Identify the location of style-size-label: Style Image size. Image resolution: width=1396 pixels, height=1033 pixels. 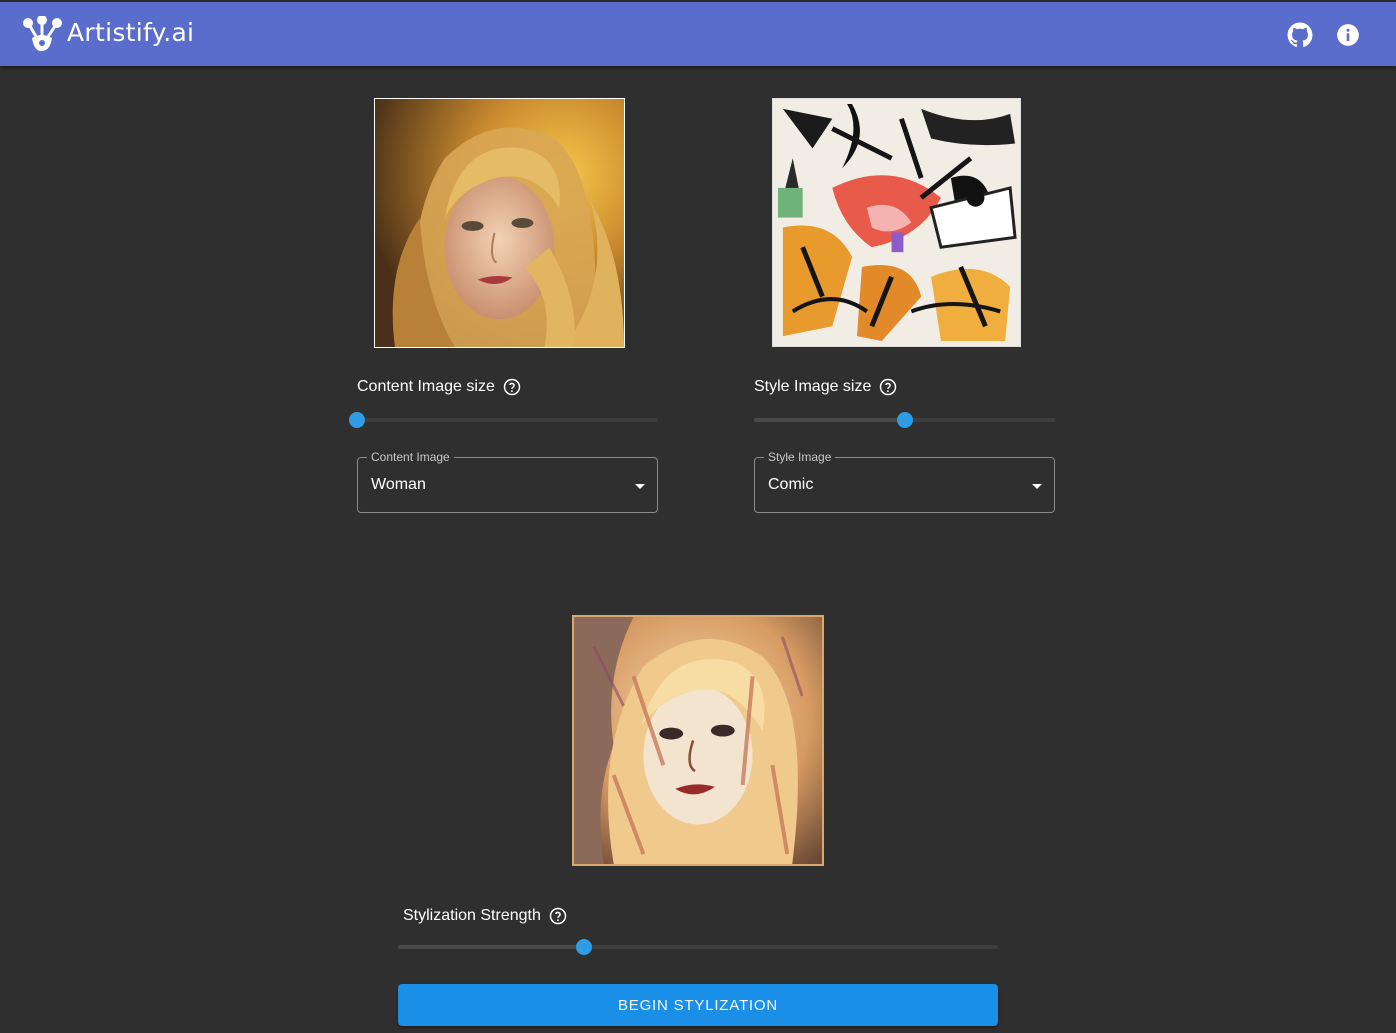
(825, 387).